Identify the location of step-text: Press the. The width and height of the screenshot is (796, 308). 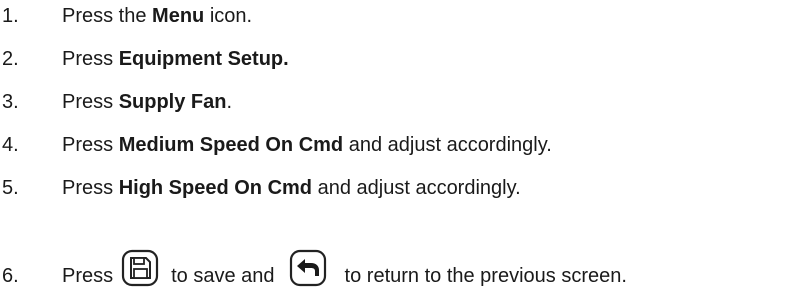
(107, 16).